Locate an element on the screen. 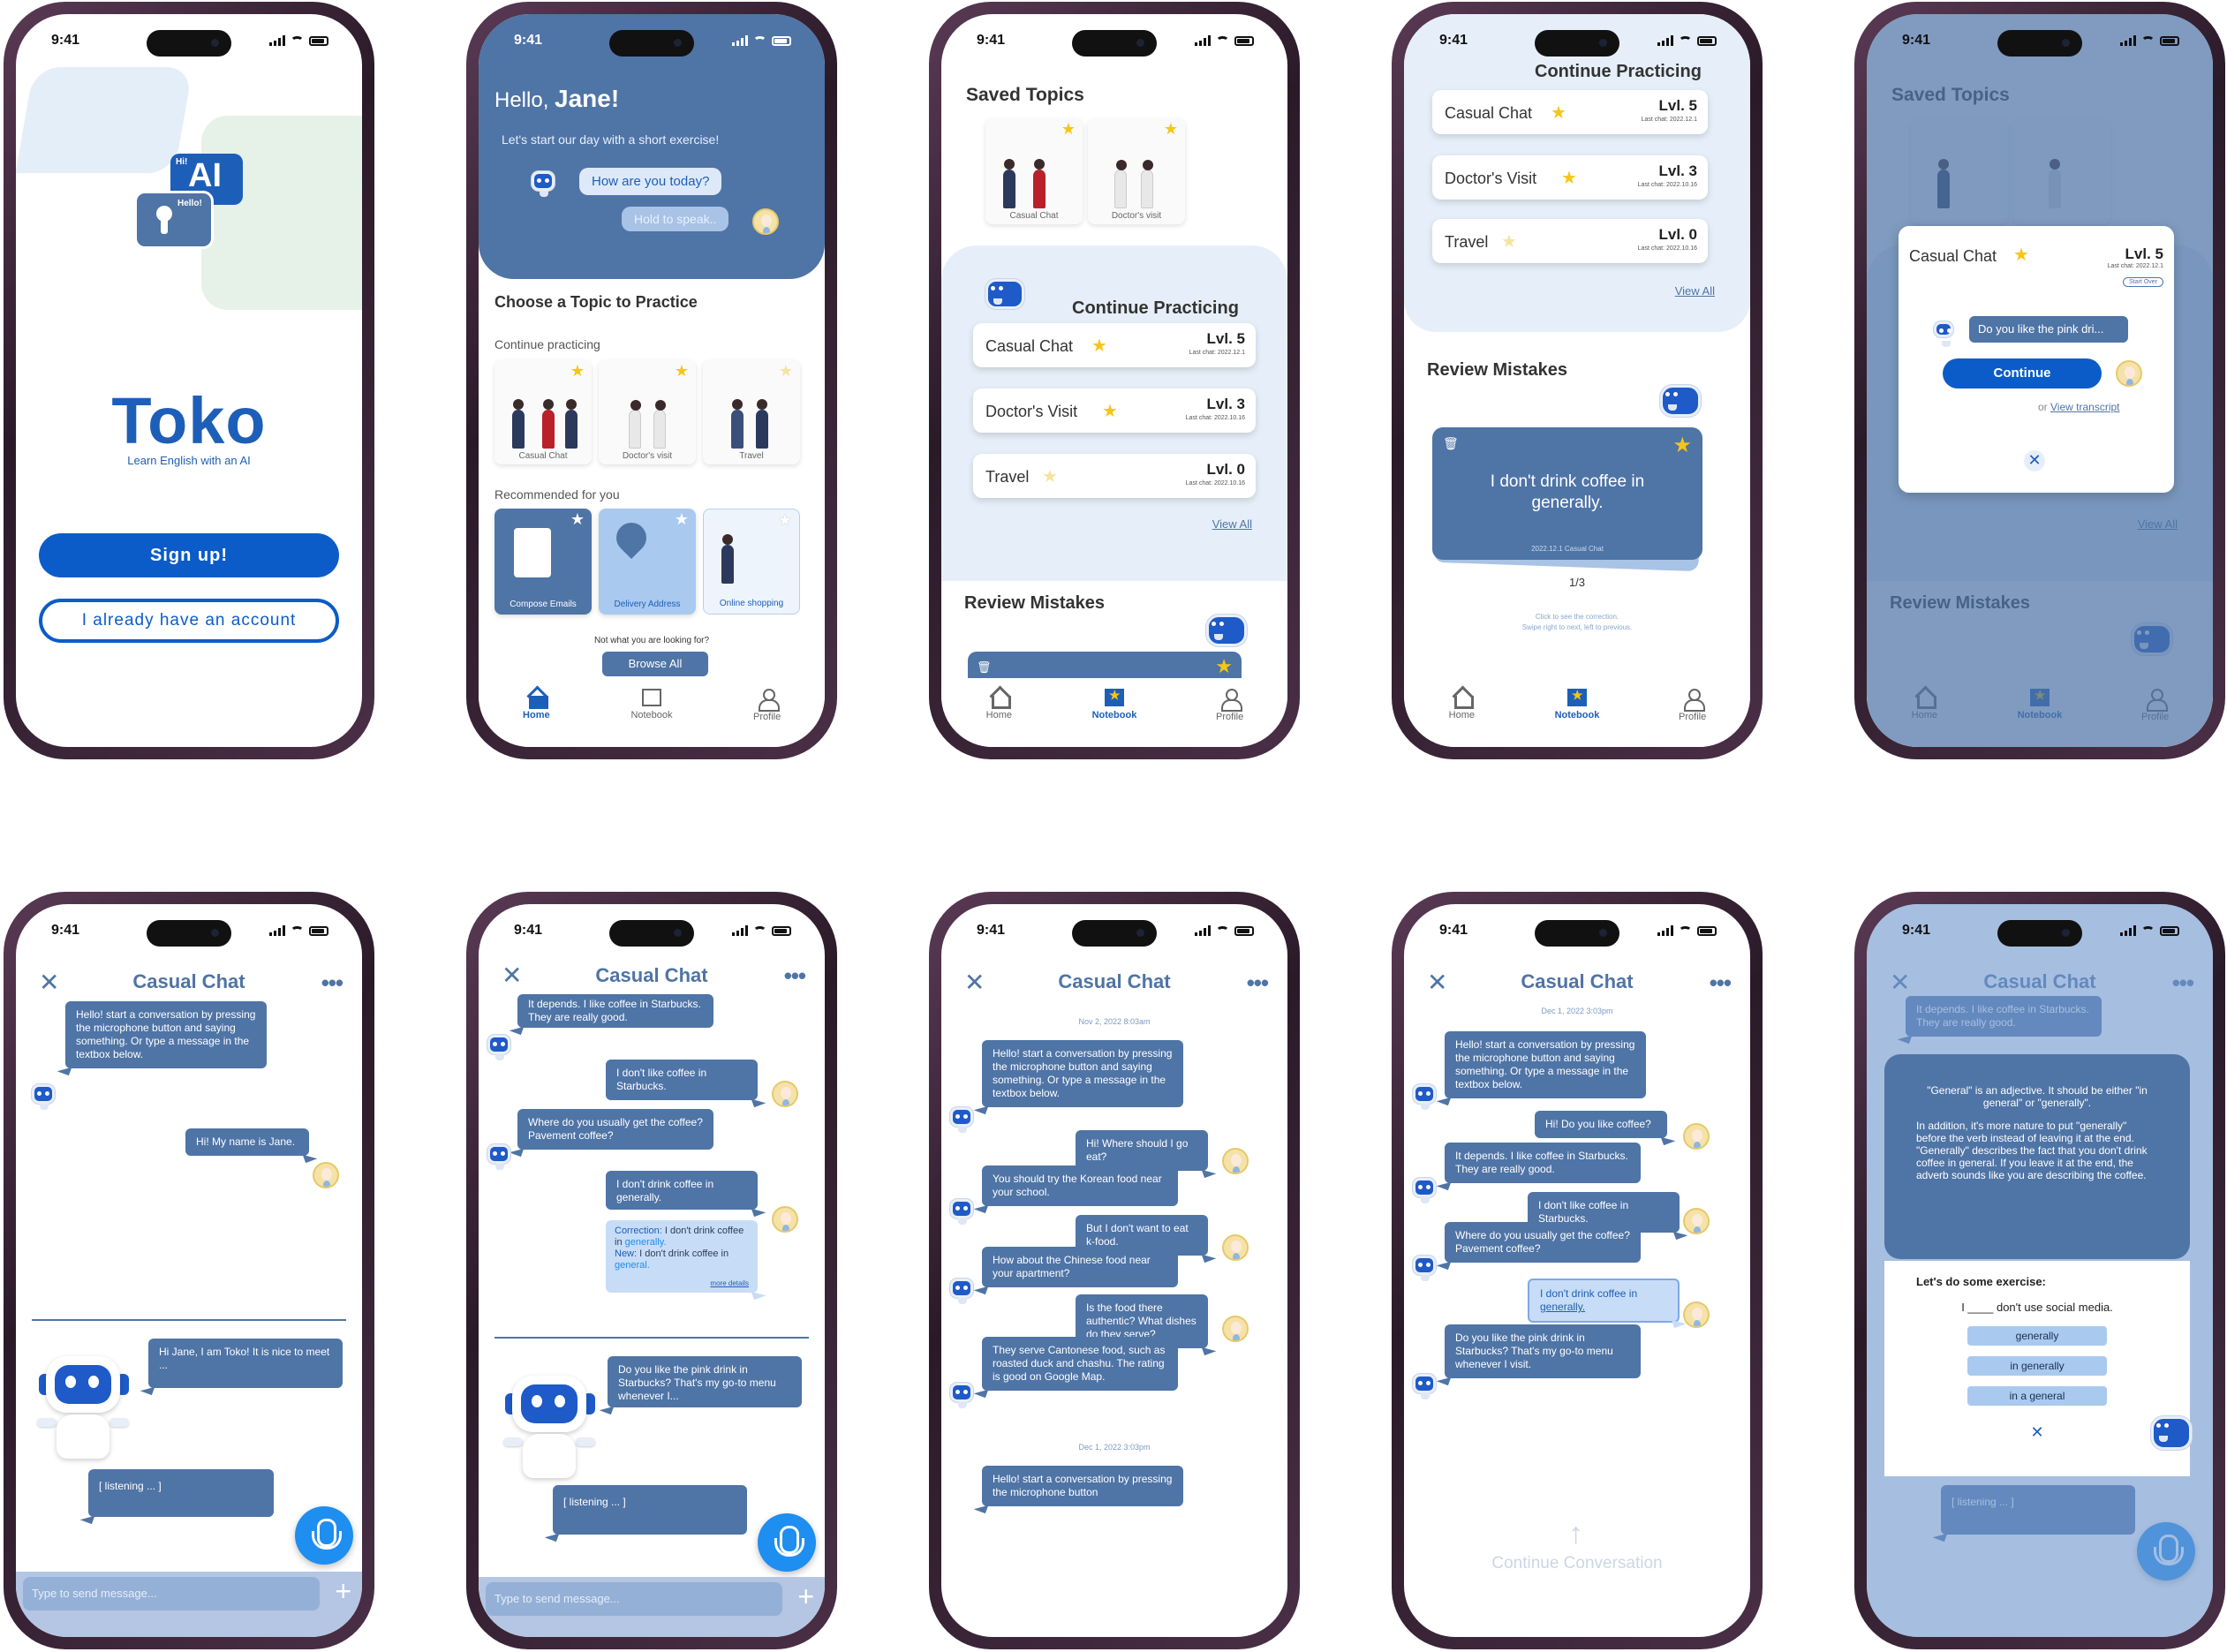 The image size is (2227, 1652). topic-card-travel: ★ Travel is located at coordinates (751, 412).